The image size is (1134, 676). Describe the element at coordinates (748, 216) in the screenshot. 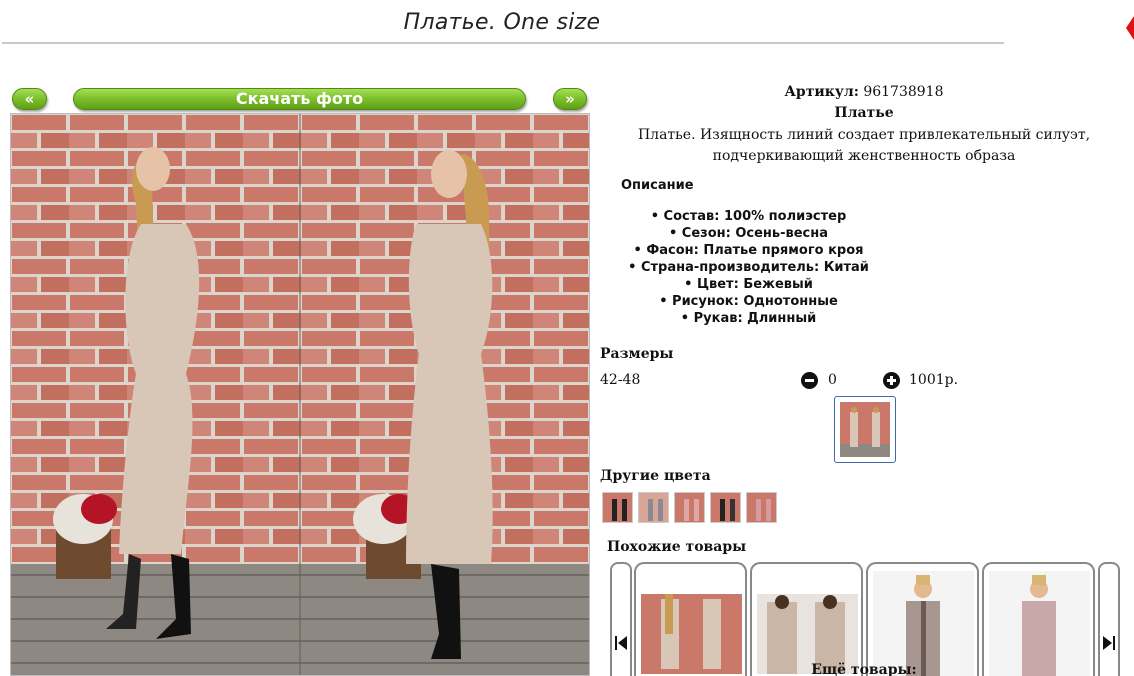

I see `spec-item: Состав: 100% полиэстер` at that location.